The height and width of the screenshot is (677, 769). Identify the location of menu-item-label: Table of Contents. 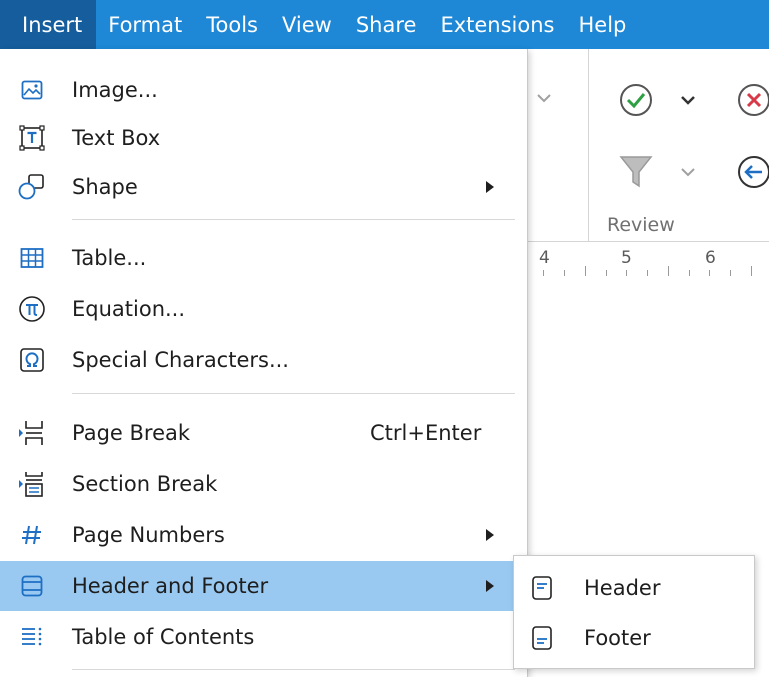
(163, 637).